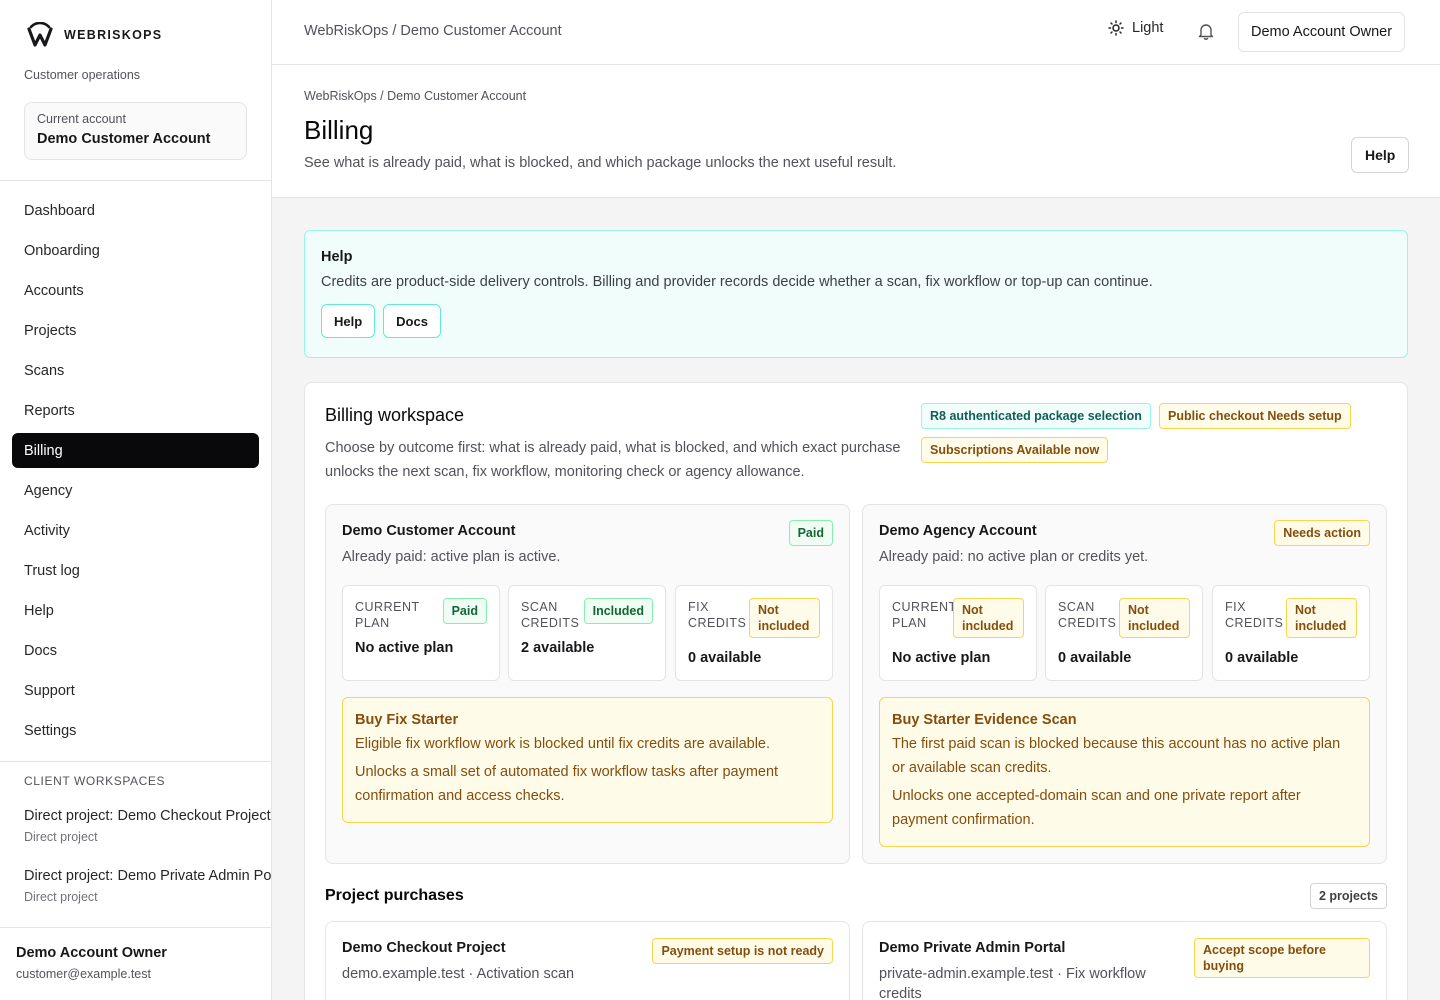  What do you see at coordinates (113, 35) in the screenshot?
I see `brand-name: WEBRISKOPS` at bounding box center [113, 35].